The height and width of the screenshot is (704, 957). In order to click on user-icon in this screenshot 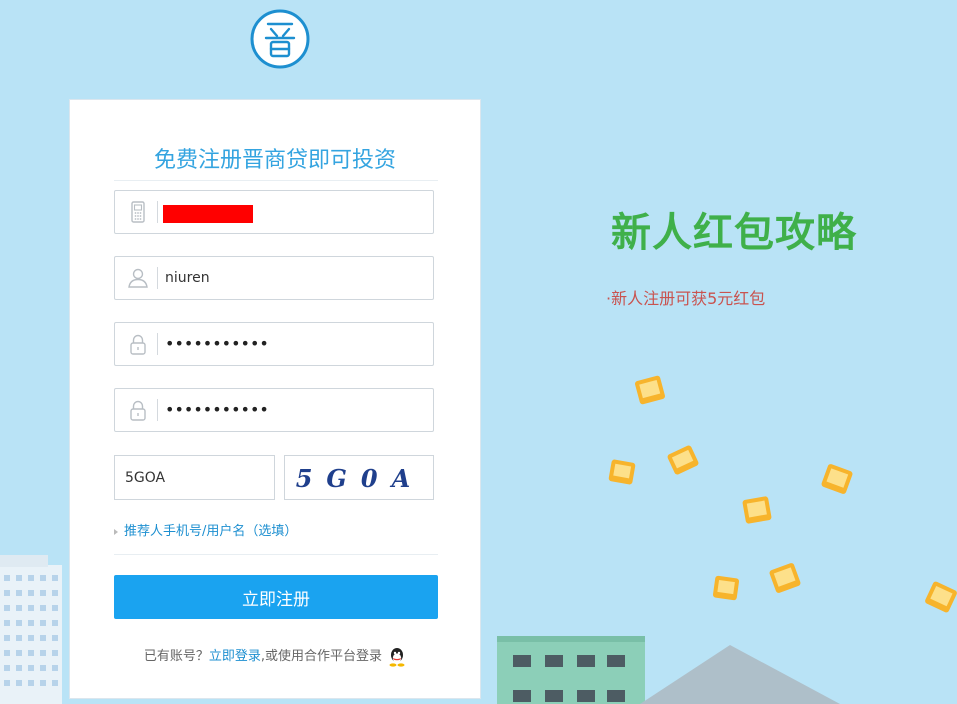, I will do `click(138, 278)`.